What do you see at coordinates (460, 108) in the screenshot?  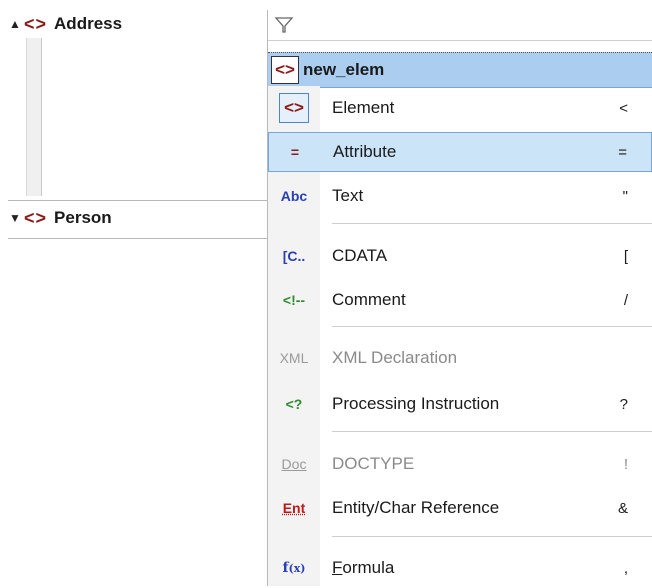 I see `menu-item-element: <> Element <` at bounding box center [460, 108].